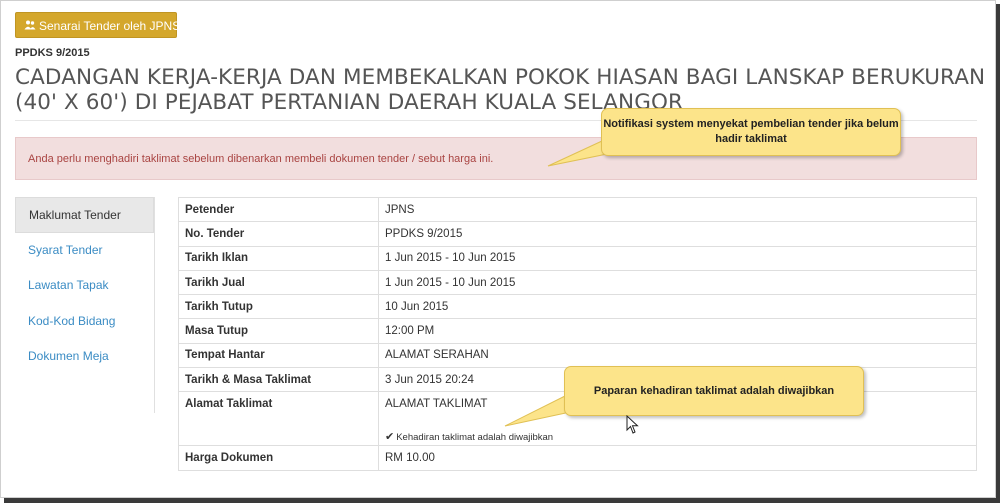  I want to click on table-row: Petender JPNS, so click(577, 209).